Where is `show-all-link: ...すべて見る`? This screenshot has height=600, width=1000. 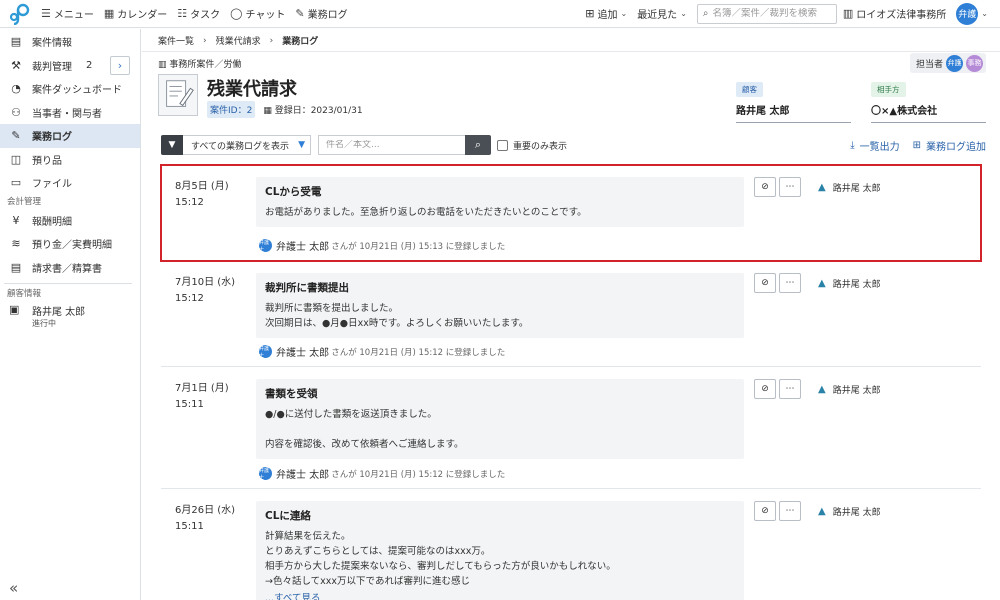 show-all-link: ...すべて見る is located at coordinates (500, 595).